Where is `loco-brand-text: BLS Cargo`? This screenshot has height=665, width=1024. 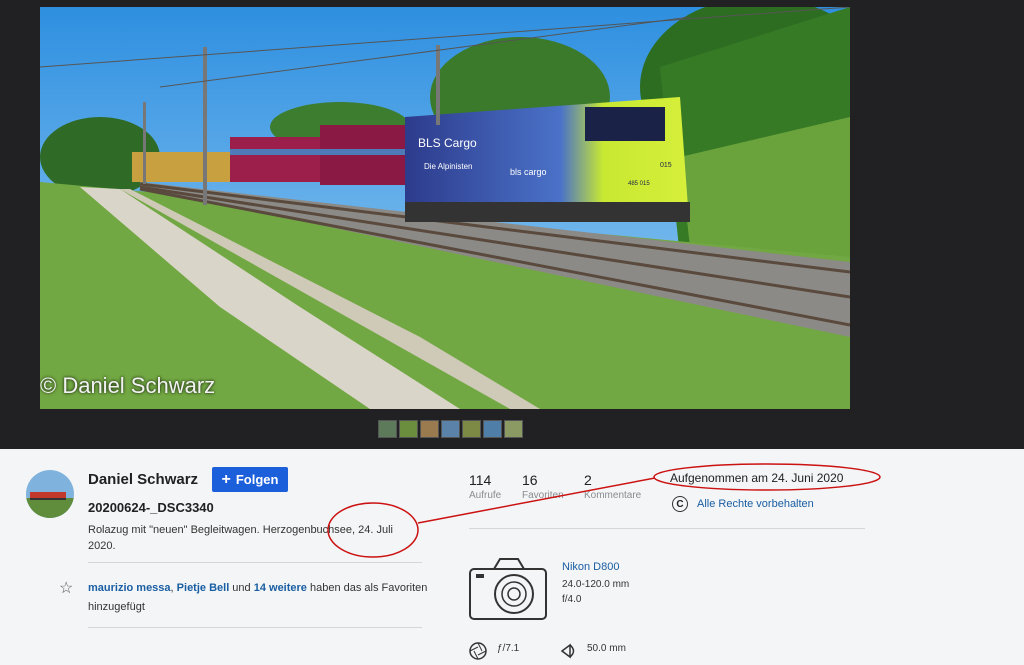
loco-brand-text: BLS Cargo is located at coordinates (447, 143).